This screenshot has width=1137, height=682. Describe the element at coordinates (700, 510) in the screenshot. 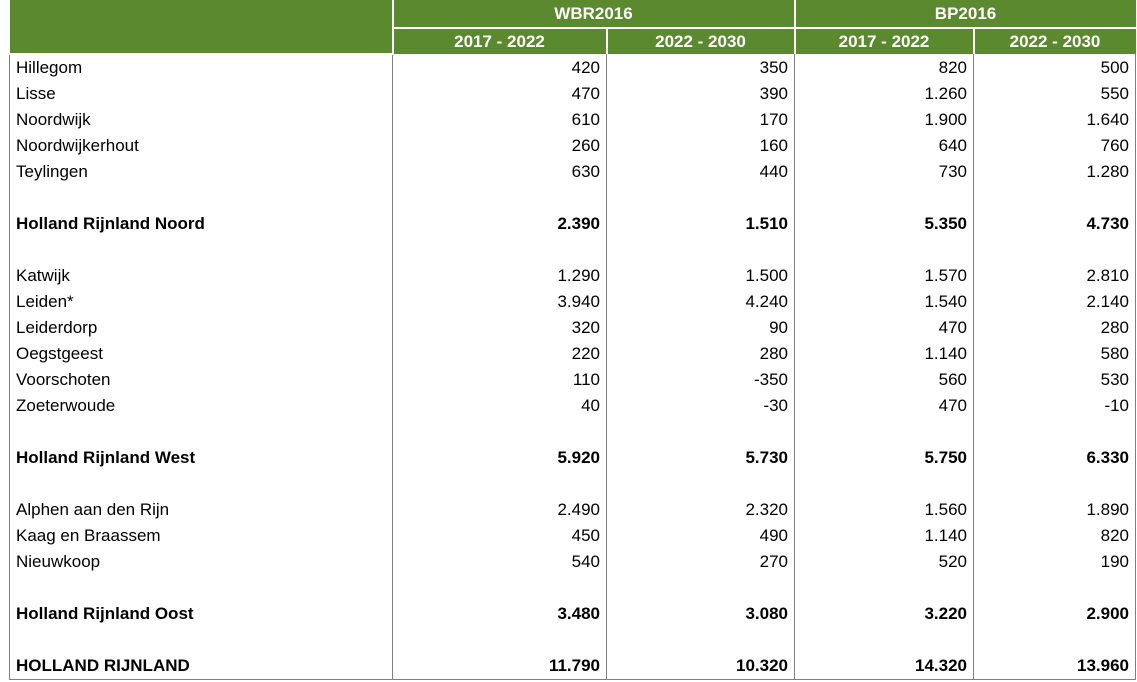

I see `value-cell: 2.320` at that location.